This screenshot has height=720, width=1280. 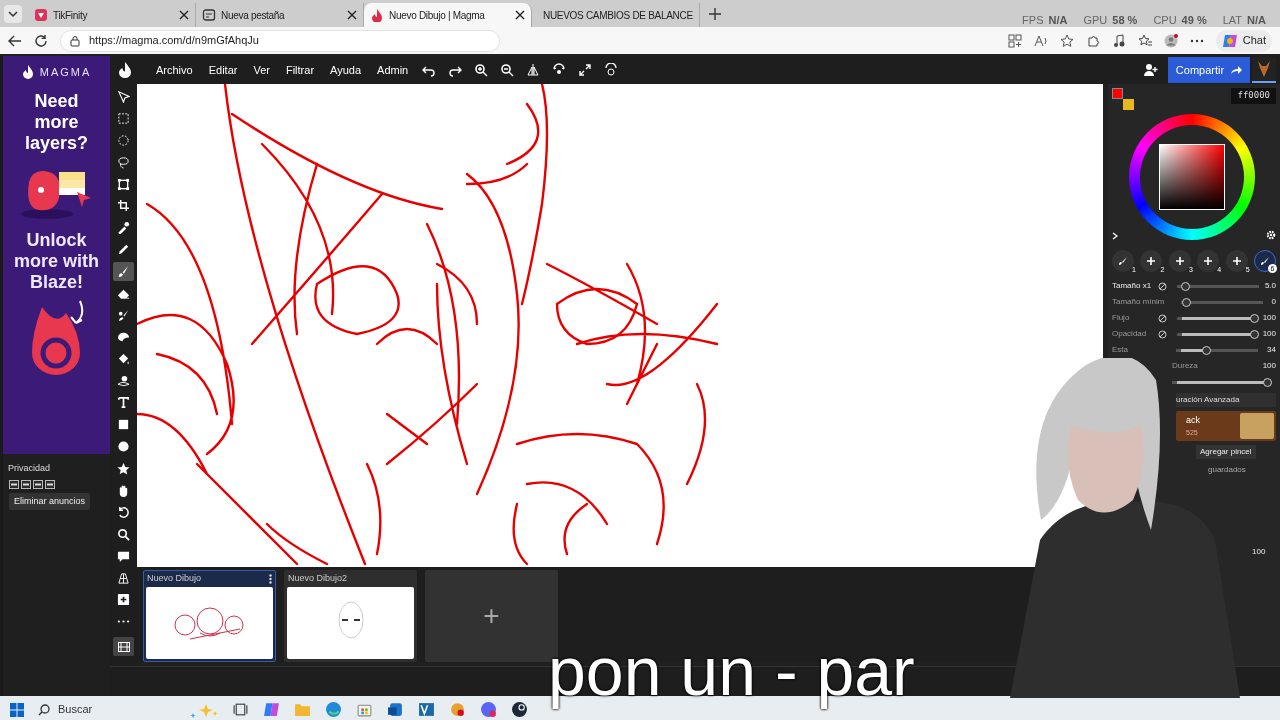 I want to click on ad-tagline: Unlock more with Blaze!, so click(x=56, y=261).